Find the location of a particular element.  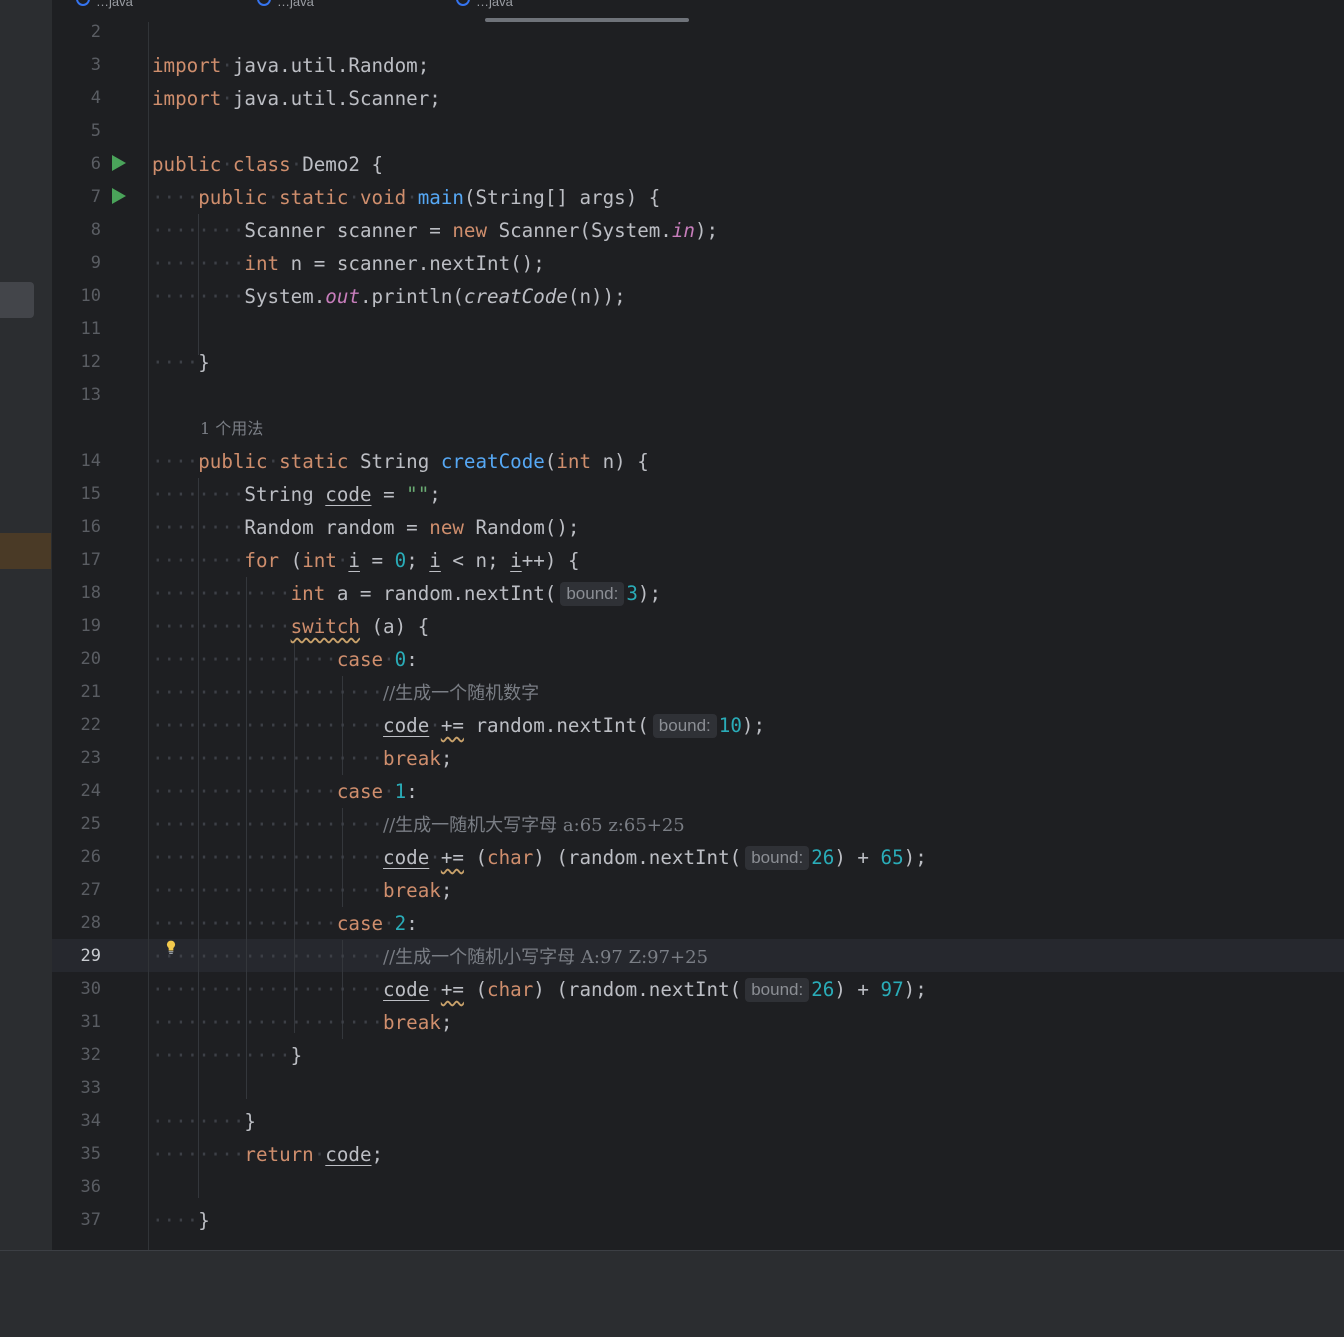

line-number: 28 is located at coordinates (90, 923).